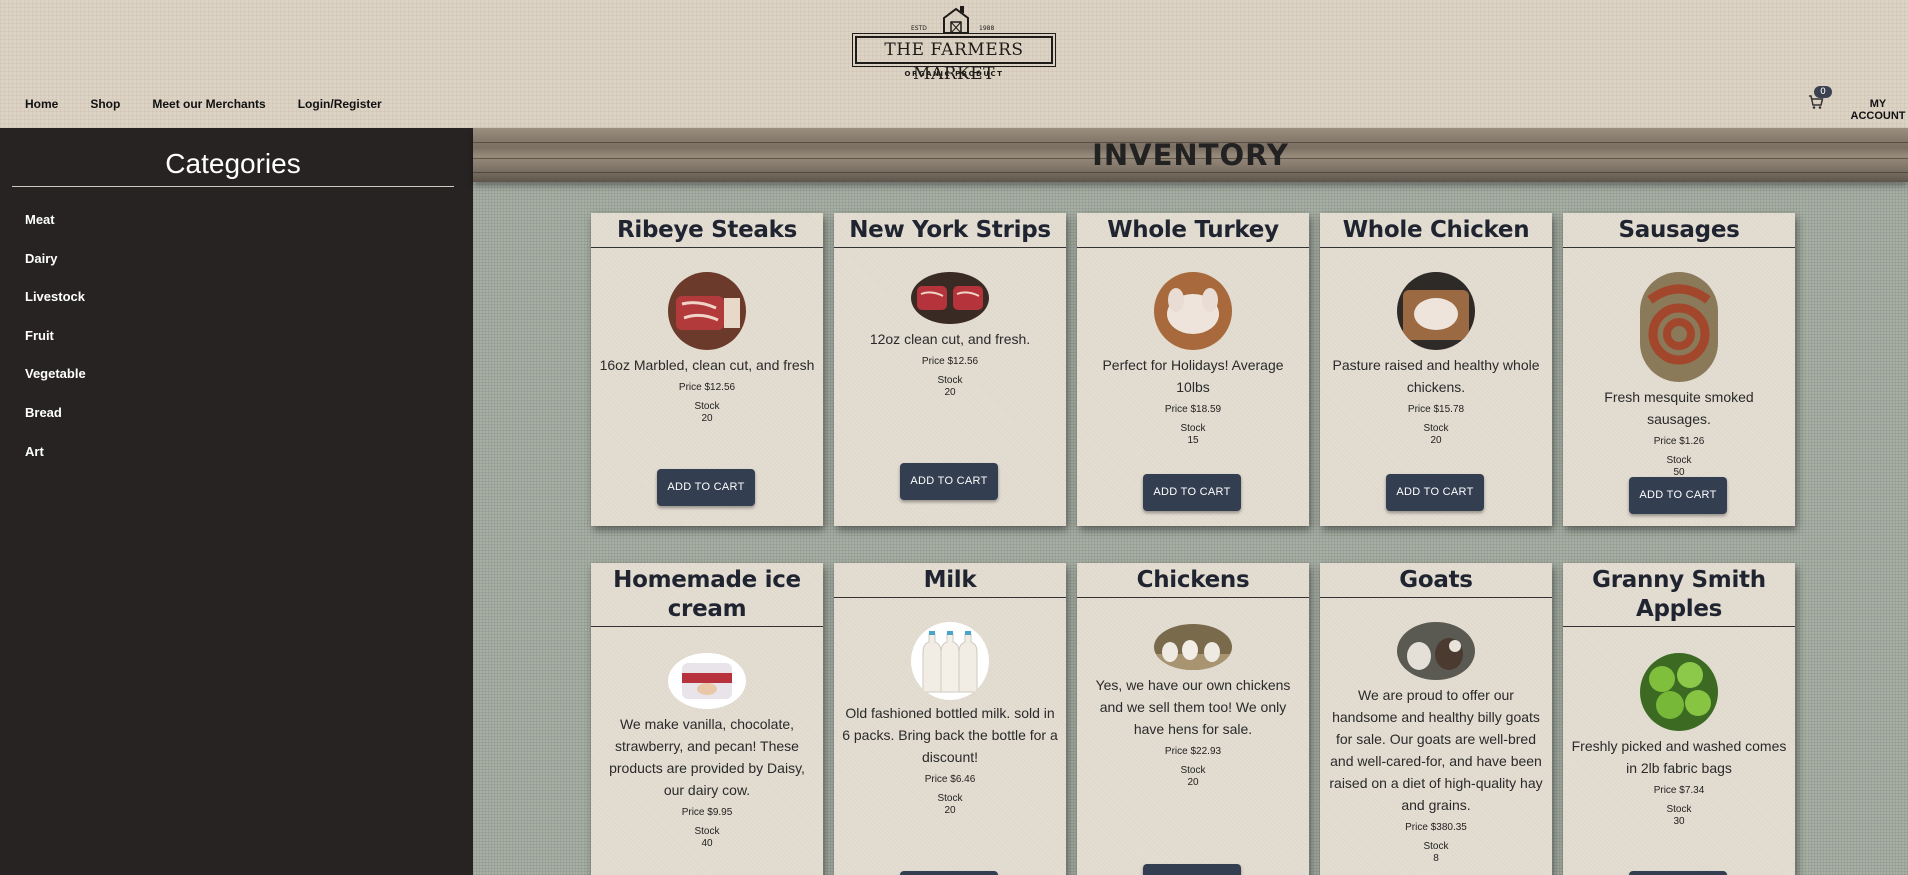 The image size is (1908, 875). I want to click on apples-photo, so click(1679, 692).